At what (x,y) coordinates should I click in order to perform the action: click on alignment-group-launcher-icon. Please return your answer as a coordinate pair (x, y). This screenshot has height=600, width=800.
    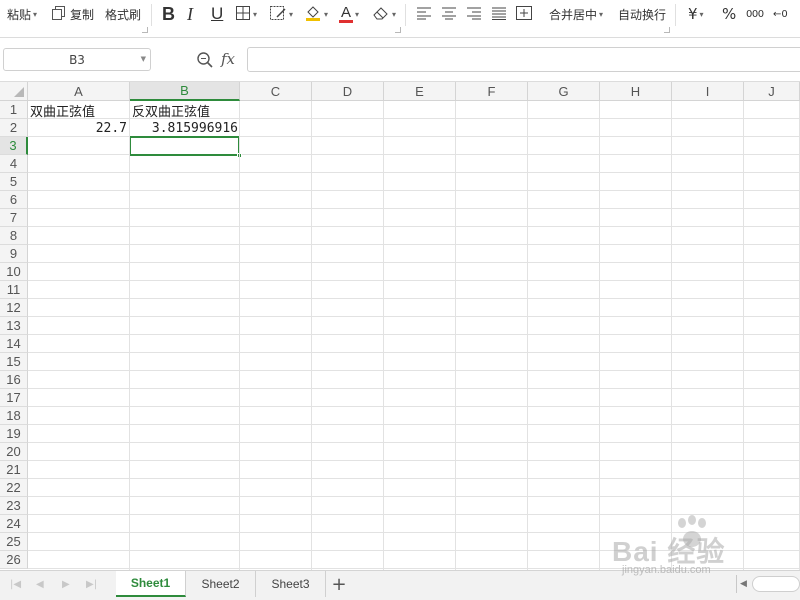
    Looking at the image, I should click on (667, 30).